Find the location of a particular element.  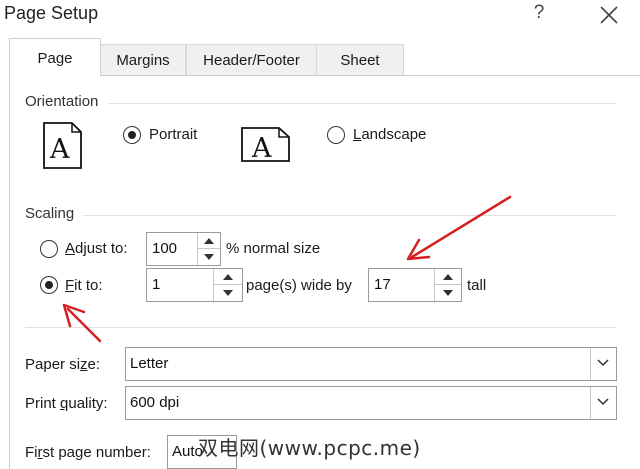

options-separator is located at coordinates (320, 327).